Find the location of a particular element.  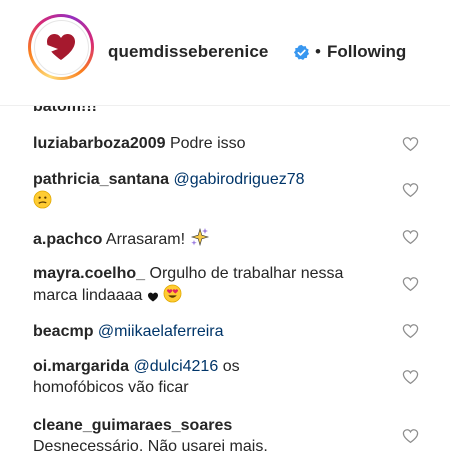

avatar-frame is located at coordinates (61, 47).